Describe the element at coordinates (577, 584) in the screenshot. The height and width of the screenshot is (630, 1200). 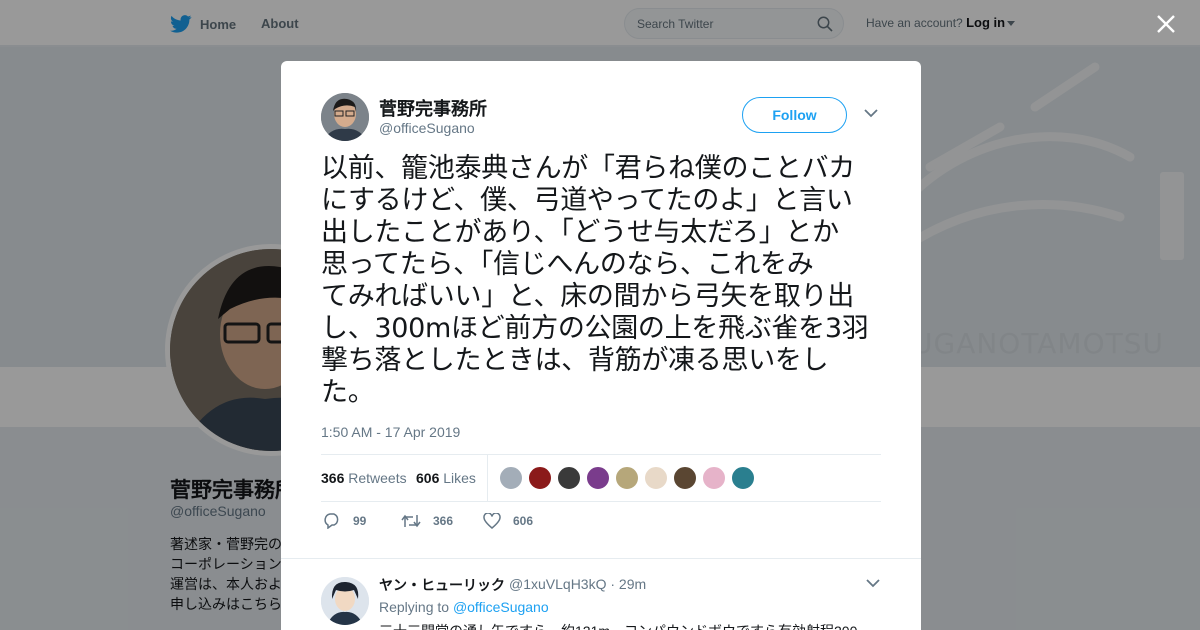
I see `reply-author-handle: @1xuVLqH3kQ · 29m` at that location.